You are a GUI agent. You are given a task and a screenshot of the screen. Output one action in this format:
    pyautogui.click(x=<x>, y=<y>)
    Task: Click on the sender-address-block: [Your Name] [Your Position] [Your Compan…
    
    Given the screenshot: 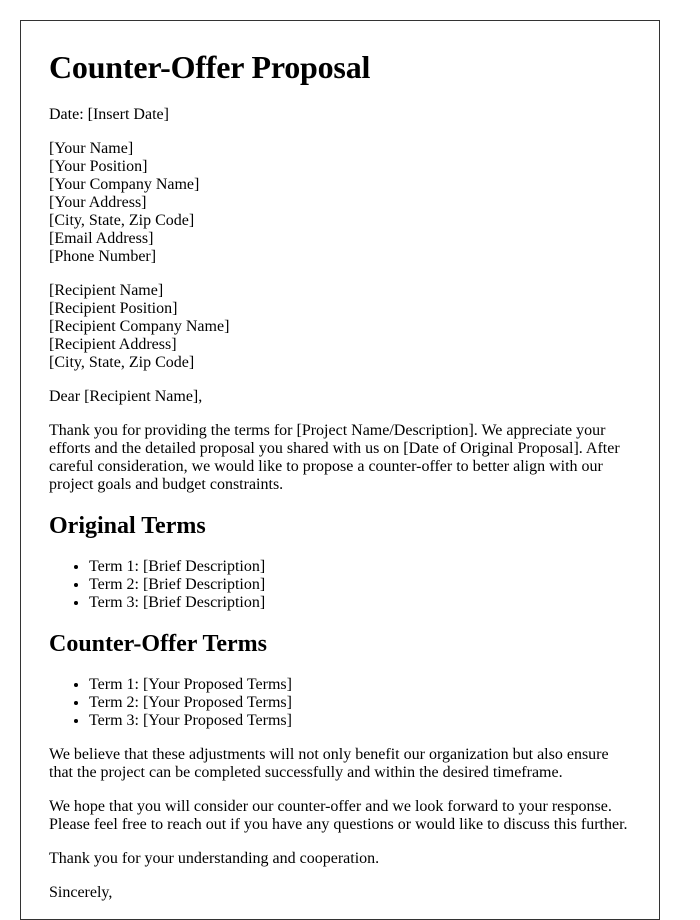 What is the action you would take?
    pyautogui.click(x=340, y=203)
    